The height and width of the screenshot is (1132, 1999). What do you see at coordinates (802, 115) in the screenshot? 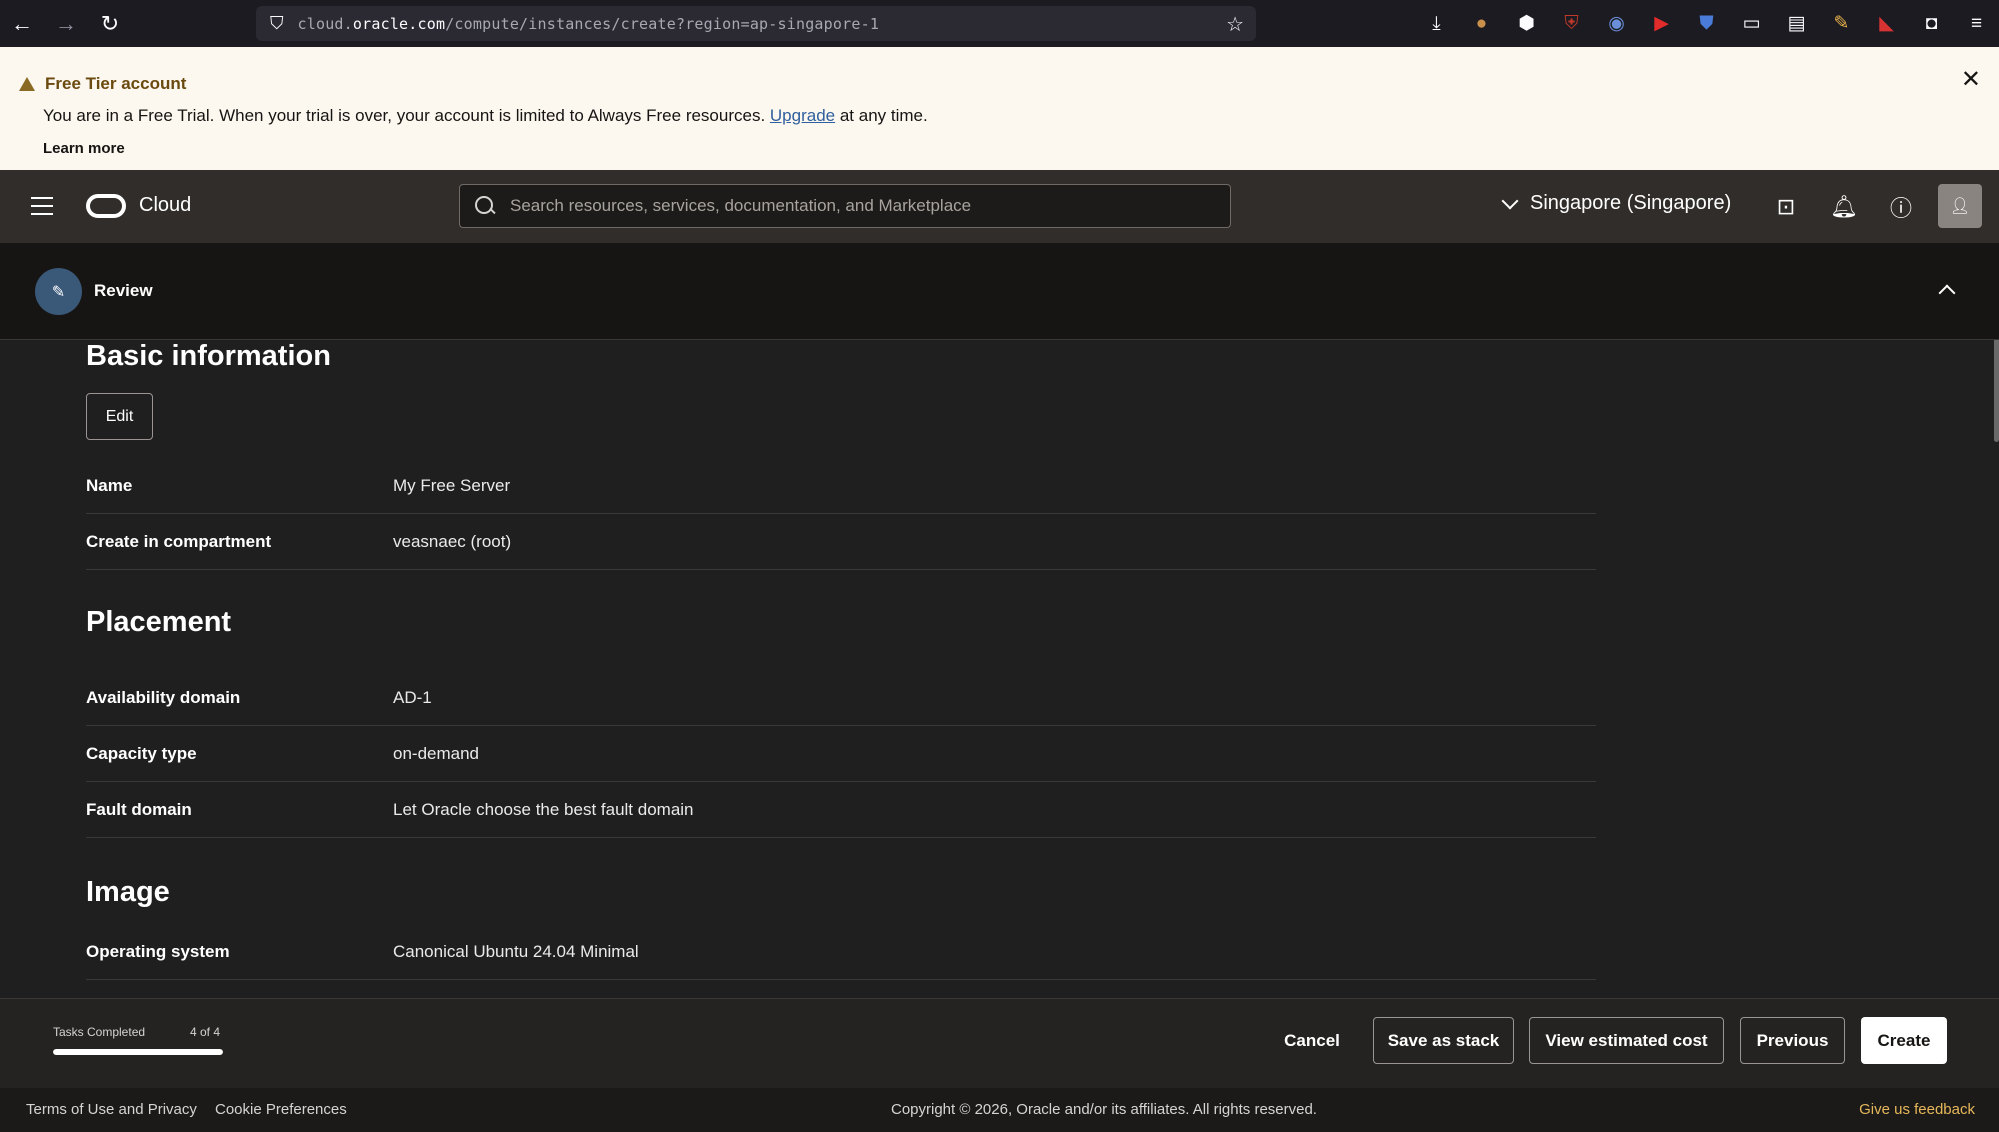
I see `upgrade-link: Upgrade` at bounding box center [802, 115].